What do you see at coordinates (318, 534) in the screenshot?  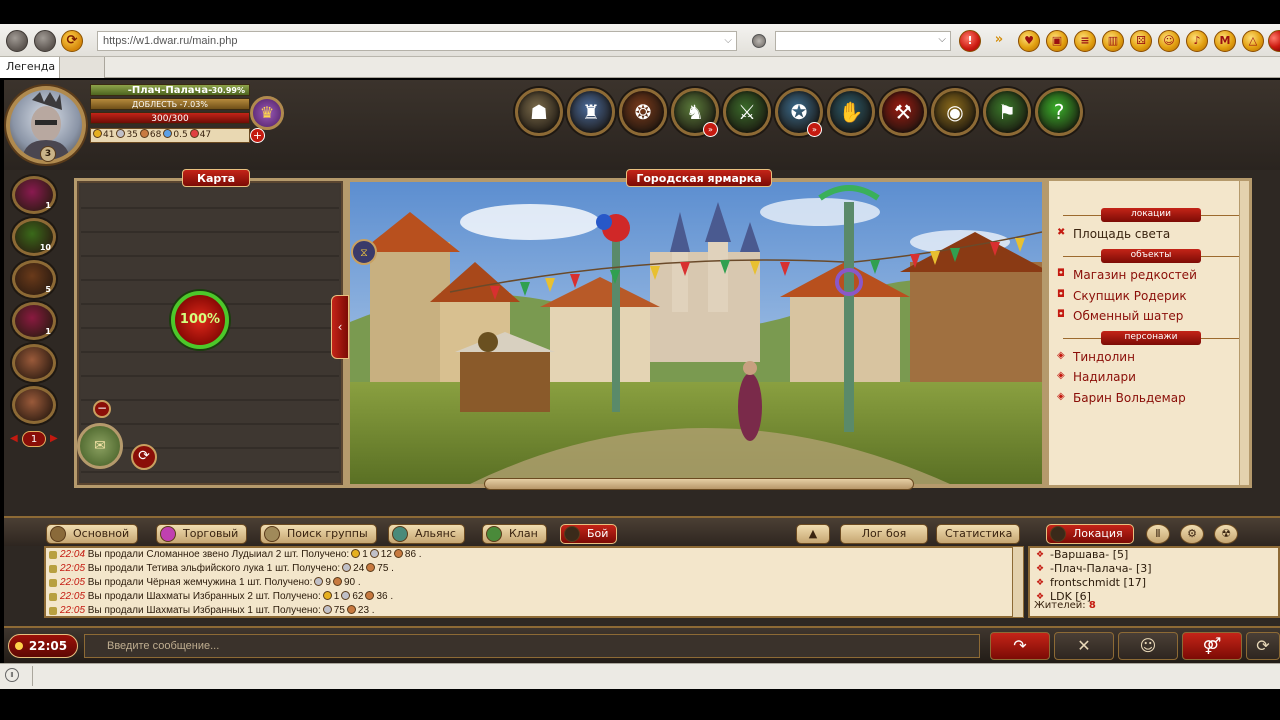 I see `tab-group-search: Поиск группы` at bounding box center [318, 534].